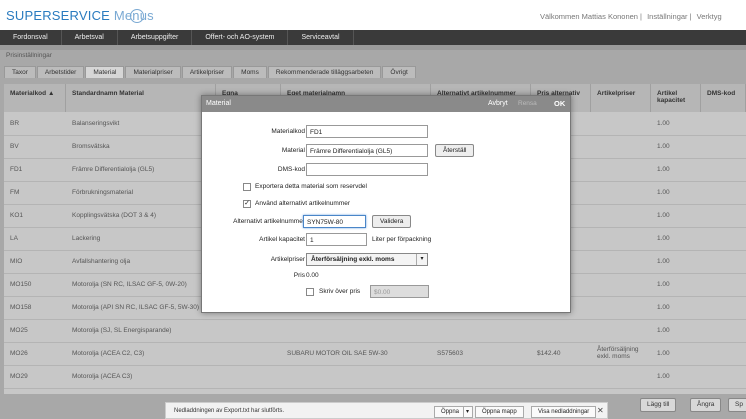 The image size is (746, 419). Describe the element at coordinates (31, 37) in the screenshot. I see `nav-fordonsval: Fordonsval` at that location.